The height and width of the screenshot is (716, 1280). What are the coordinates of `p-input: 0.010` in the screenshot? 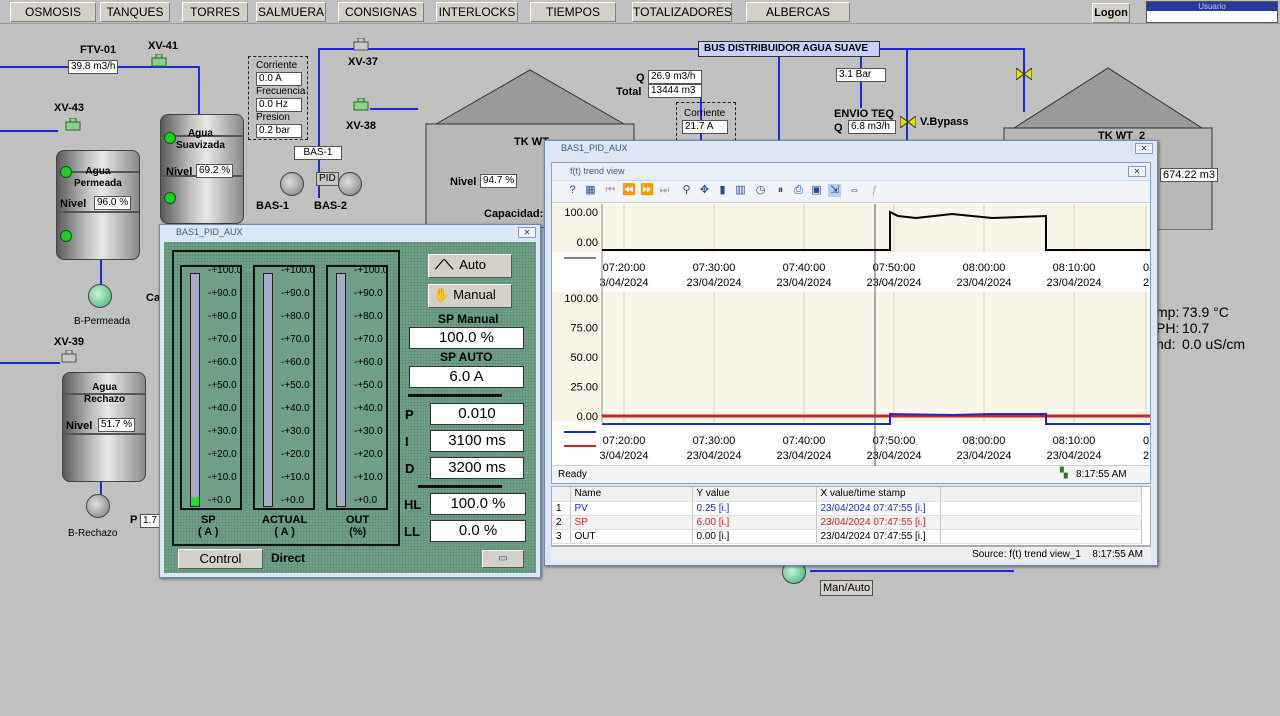 It's located at (477, 414).